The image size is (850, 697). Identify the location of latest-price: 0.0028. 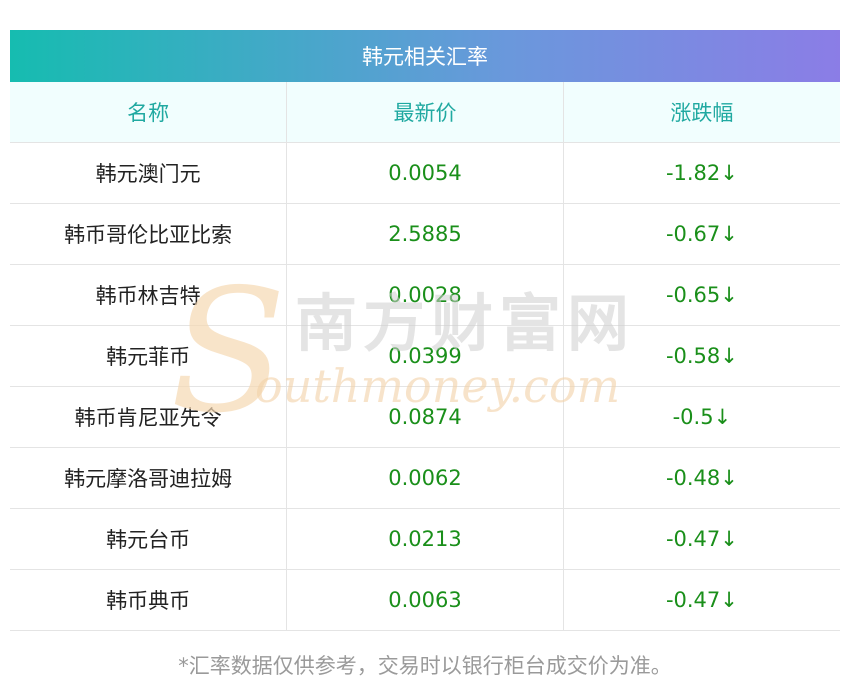
(425, 295).